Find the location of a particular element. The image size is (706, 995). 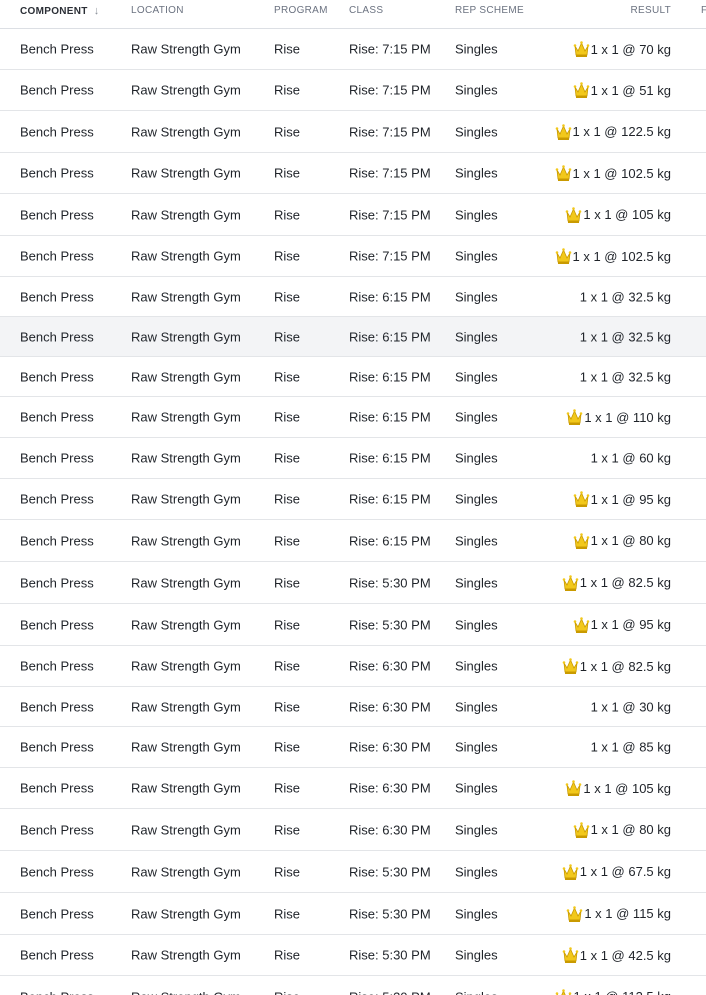

result-value: 1 x 1 @ 67.5 kg is located at coordinates (625, 871).